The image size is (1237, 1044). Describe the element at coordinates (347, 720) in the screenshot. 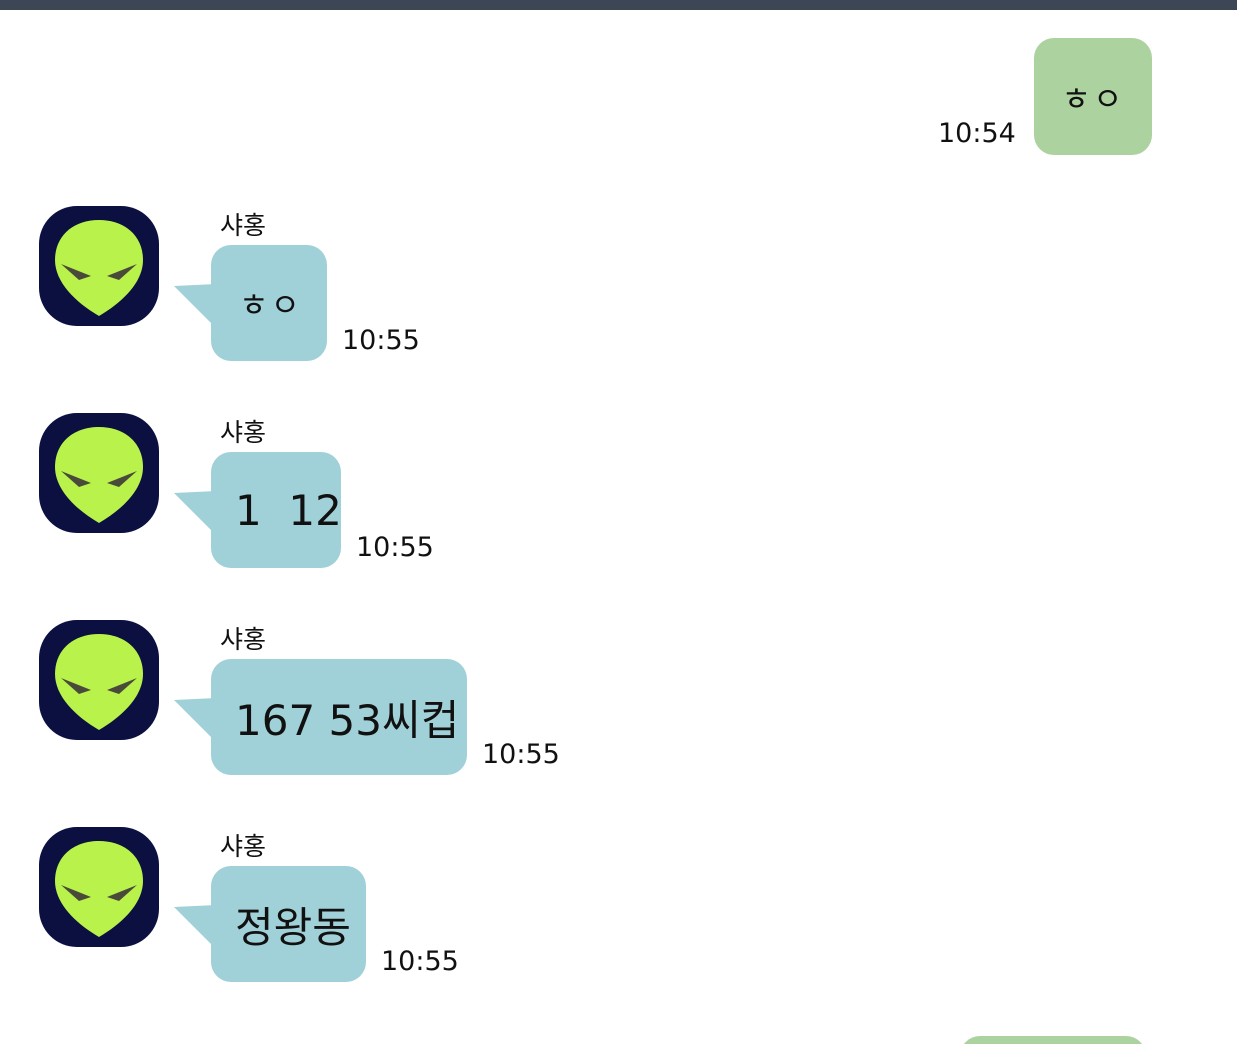

I see `message-text: 167 53씨컵` at that location.